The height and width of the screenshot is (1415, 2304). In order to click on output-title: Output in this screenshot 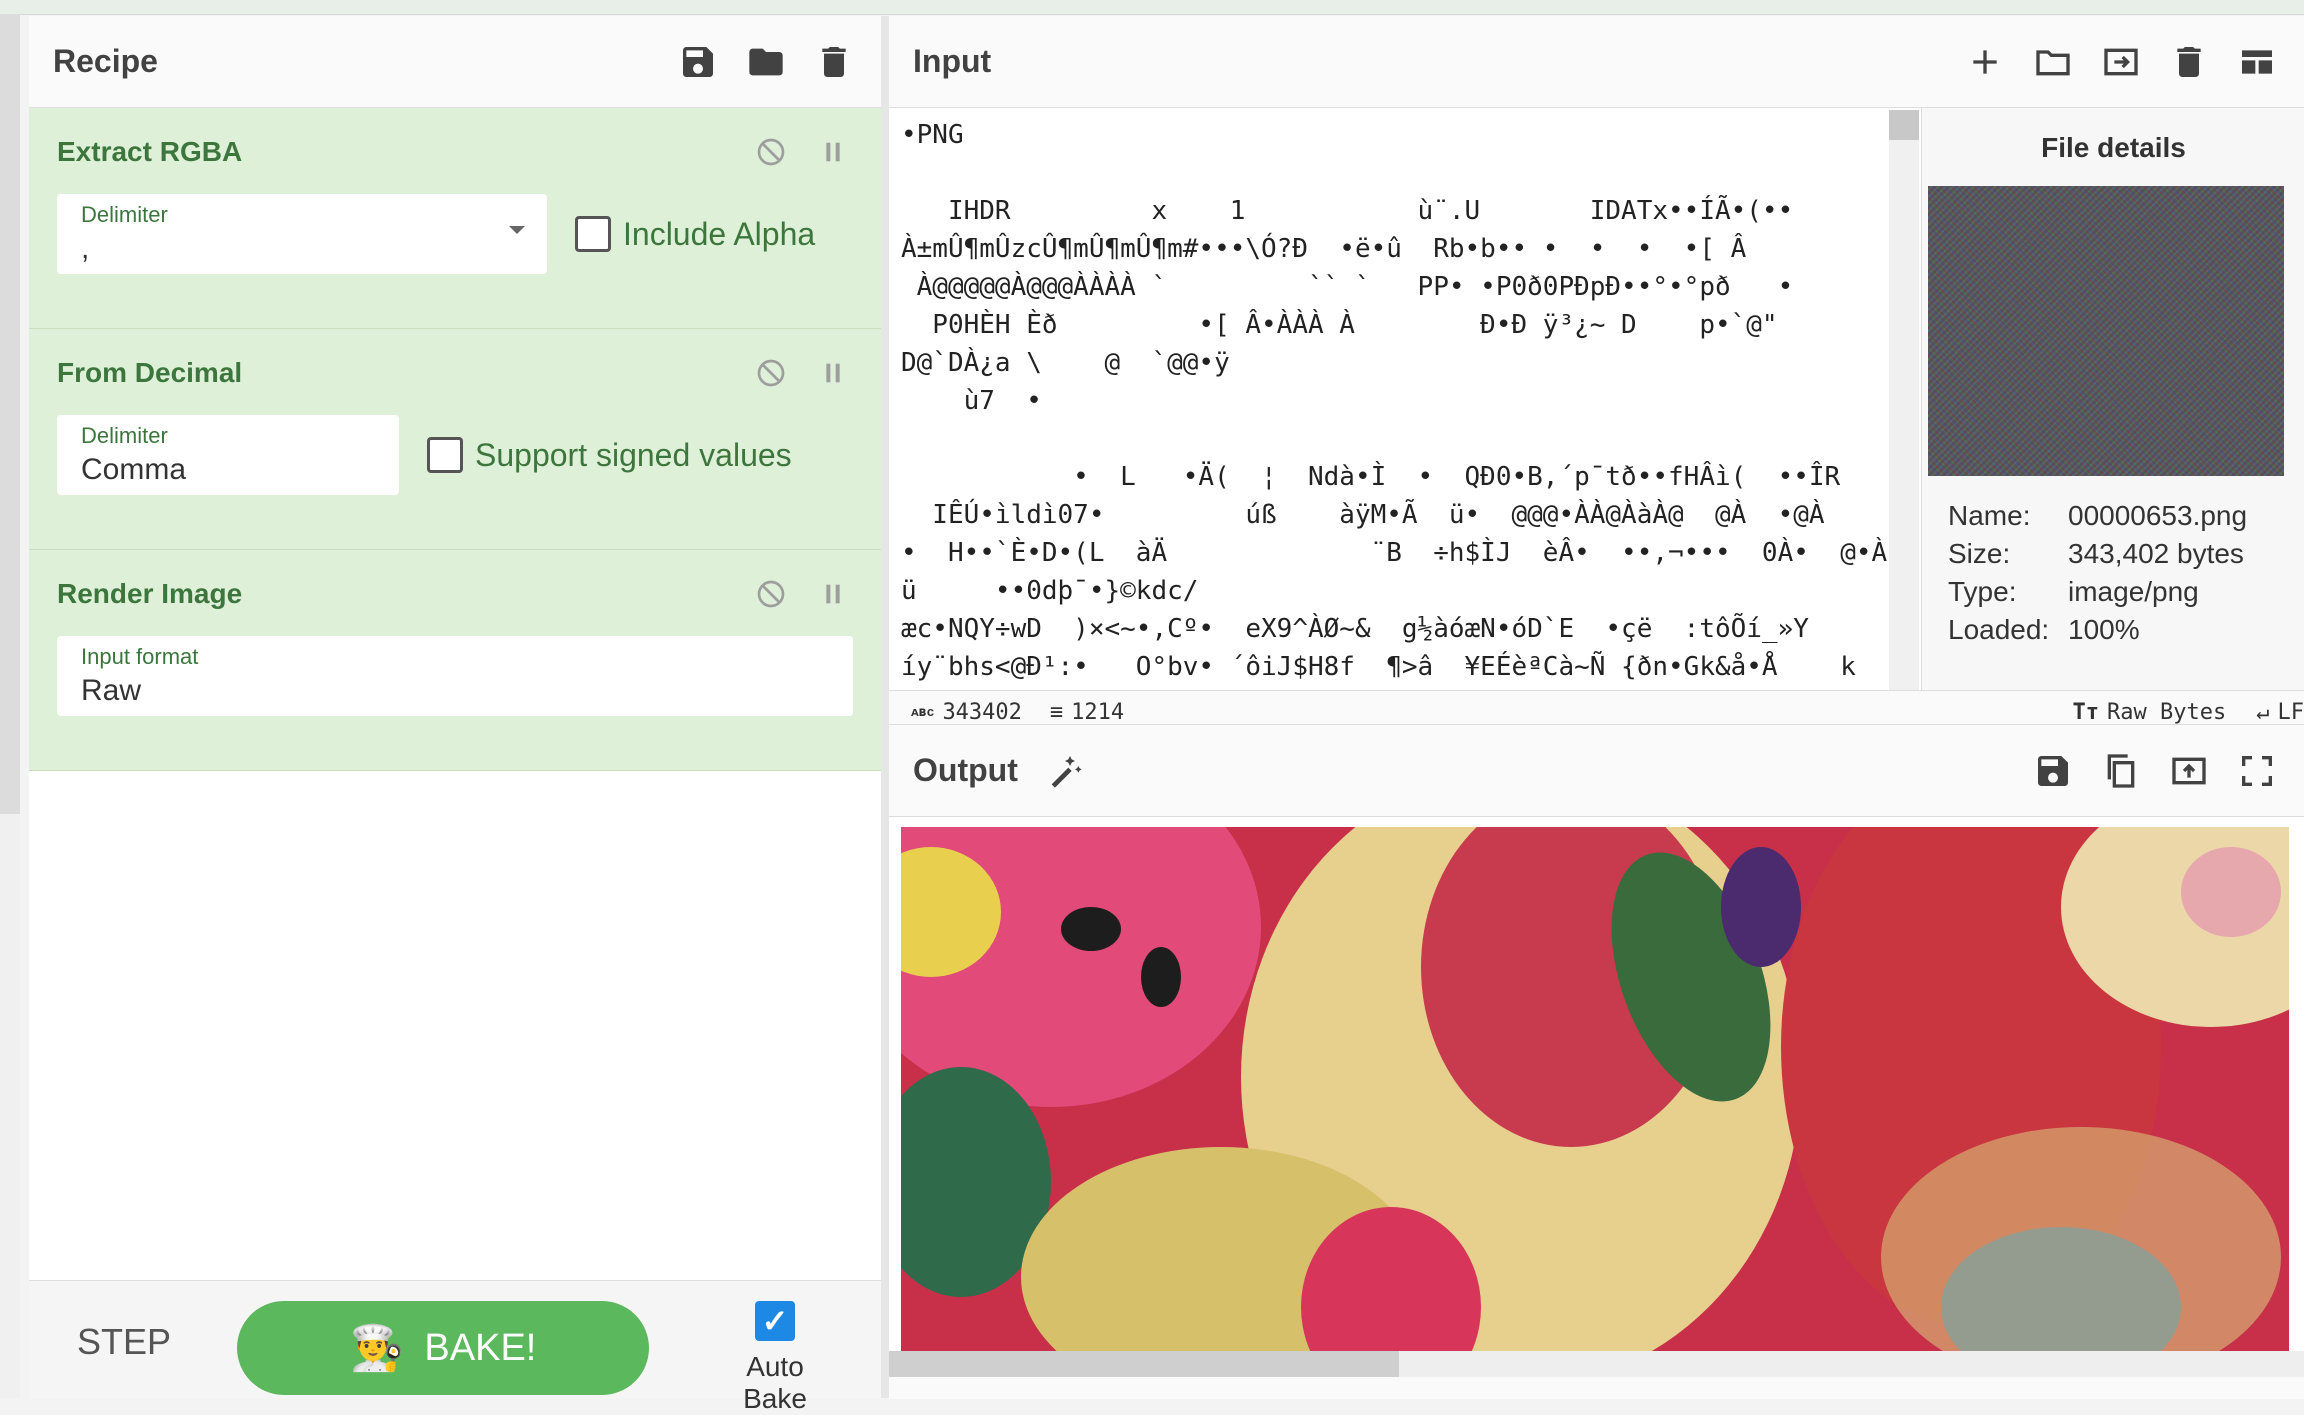, I will do `click(965, 770)`.